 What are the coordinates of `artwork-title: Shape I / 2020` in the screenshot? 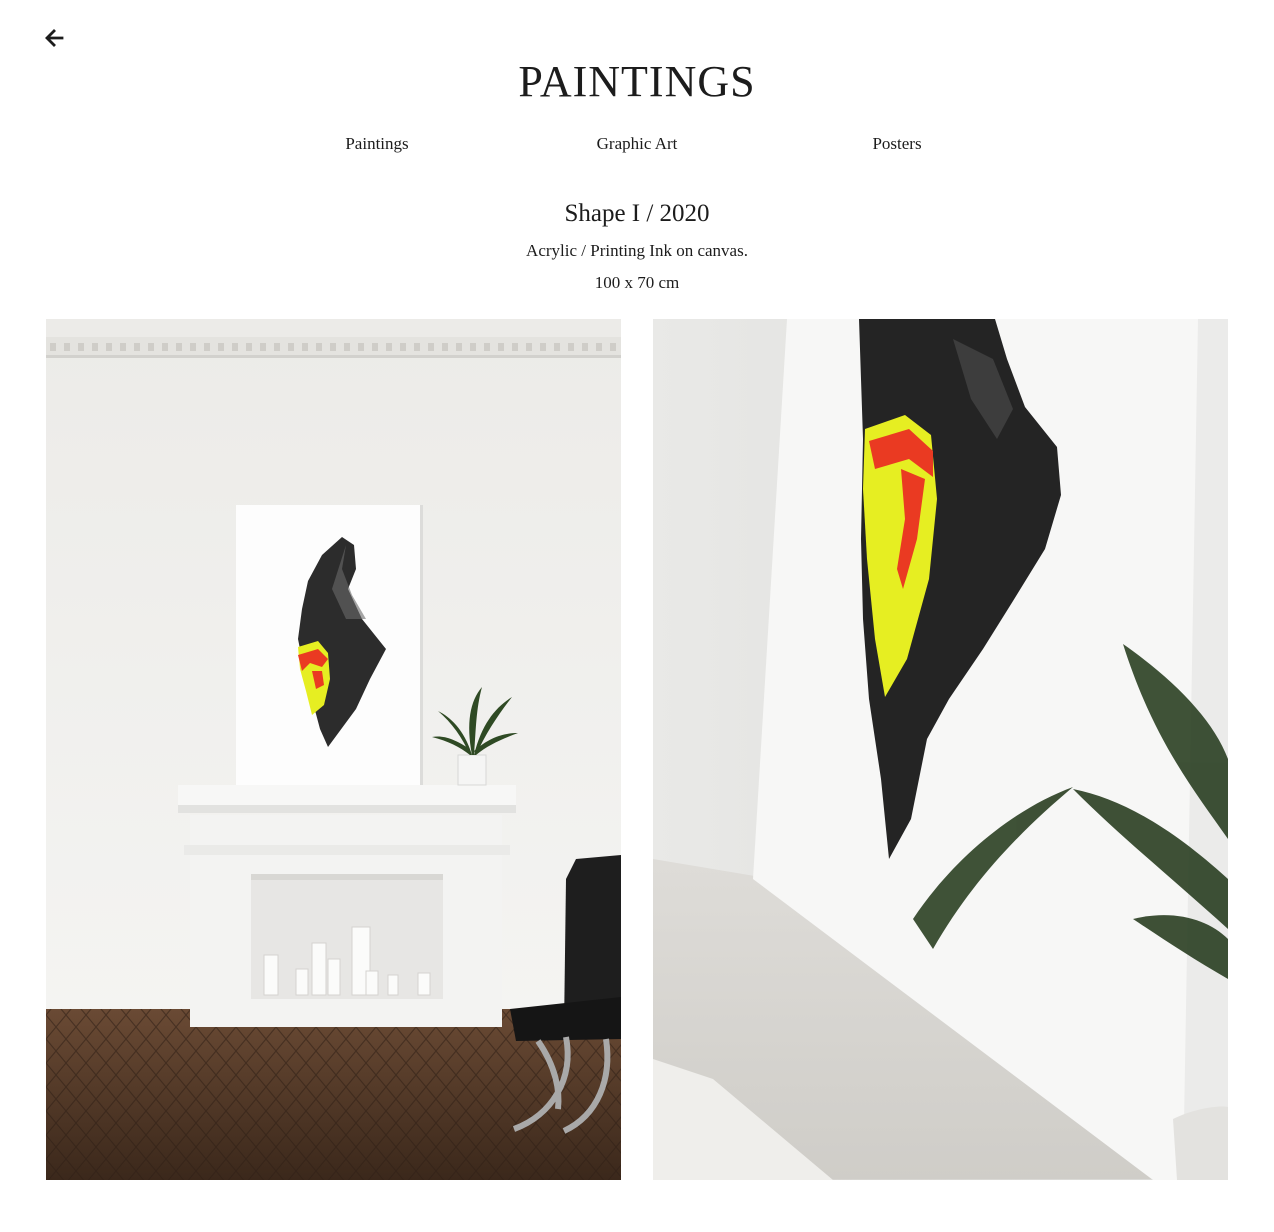 It's located at (637, 213).